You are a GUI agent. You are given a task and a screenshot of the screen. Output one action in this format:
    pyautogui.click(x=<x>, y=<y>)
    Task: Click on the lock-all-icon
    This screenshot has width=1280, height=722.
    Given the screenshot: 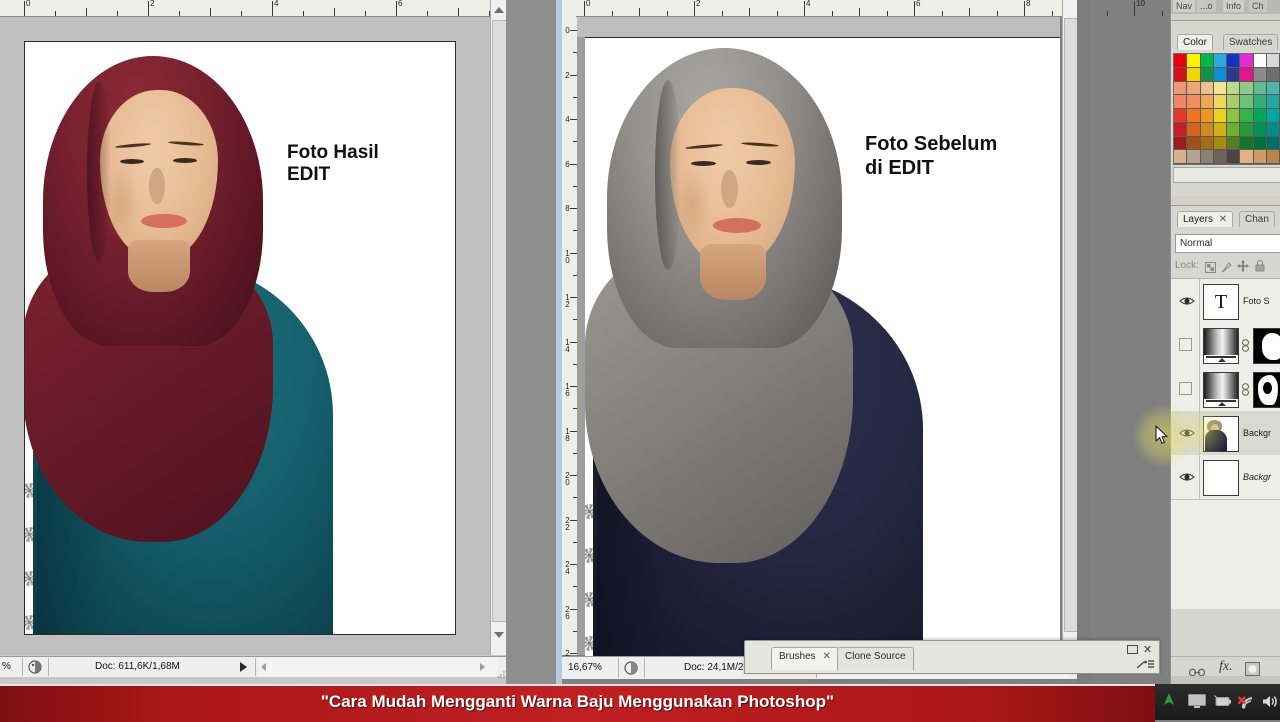 What is the action you would take?
    pyautogui.click(x=1260, y=268)
    